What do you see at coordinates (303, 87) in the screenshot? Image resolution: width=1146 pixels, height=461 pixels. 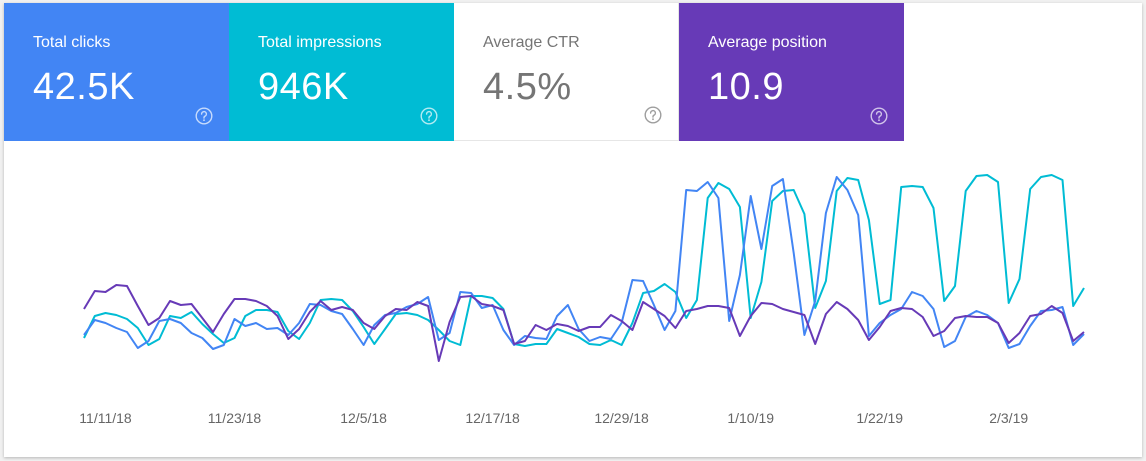 I see `metric-value: 946K` at bounding box center [303, 87].